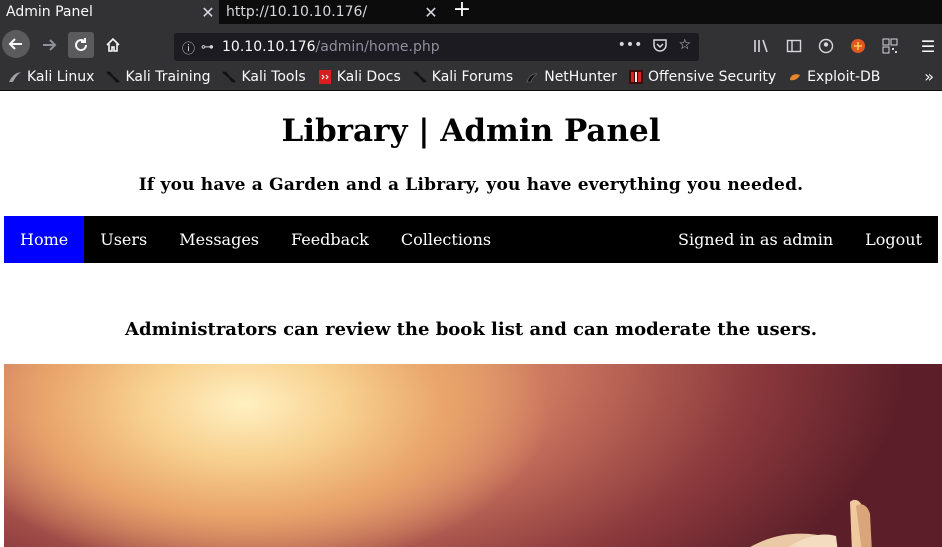  I want to click on bookmark-exploit-db: Exploit-DB, so click(834, 77).